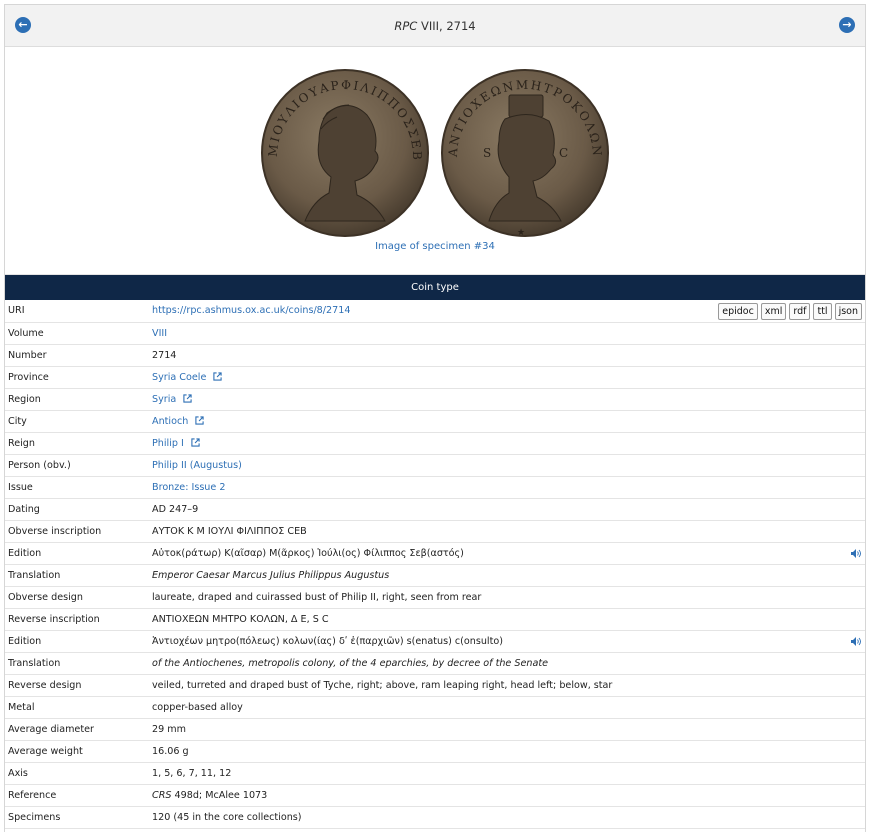  Describe the element at coordinates (45, 685) in the screenshot. I see `row-label: Reverse design` at that location.